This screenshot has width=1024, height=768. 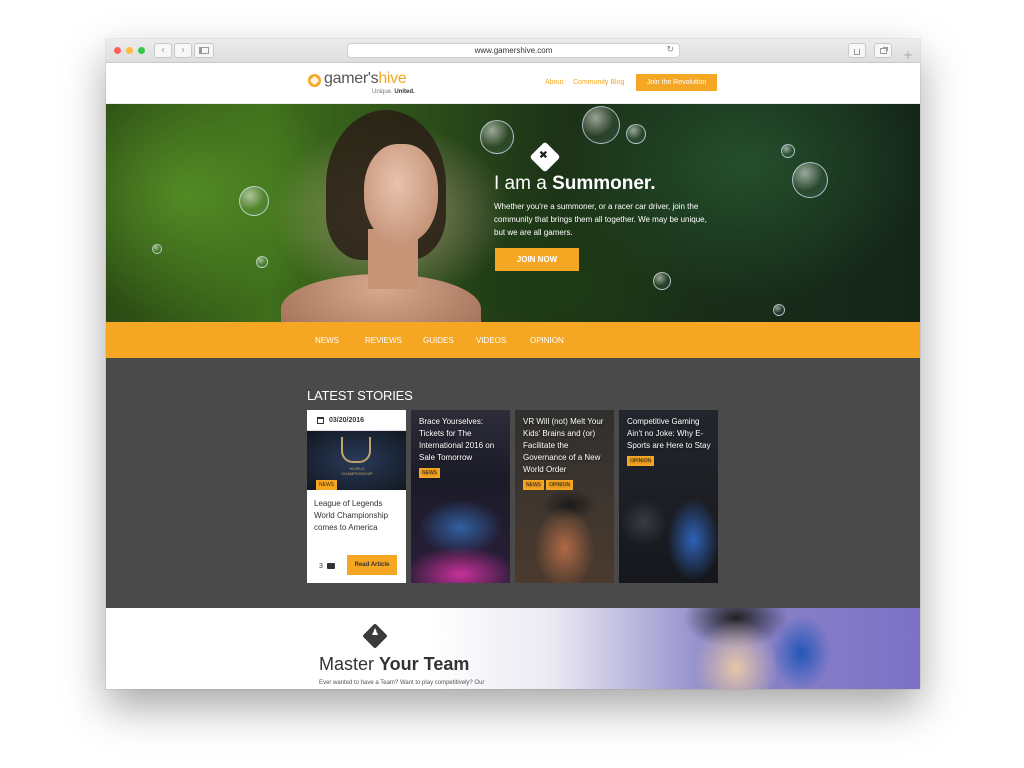 What do you see at coordinates (670, 50) in the screenshot?
I see `reload-icon: ↻` at bounding box center [670, 50].